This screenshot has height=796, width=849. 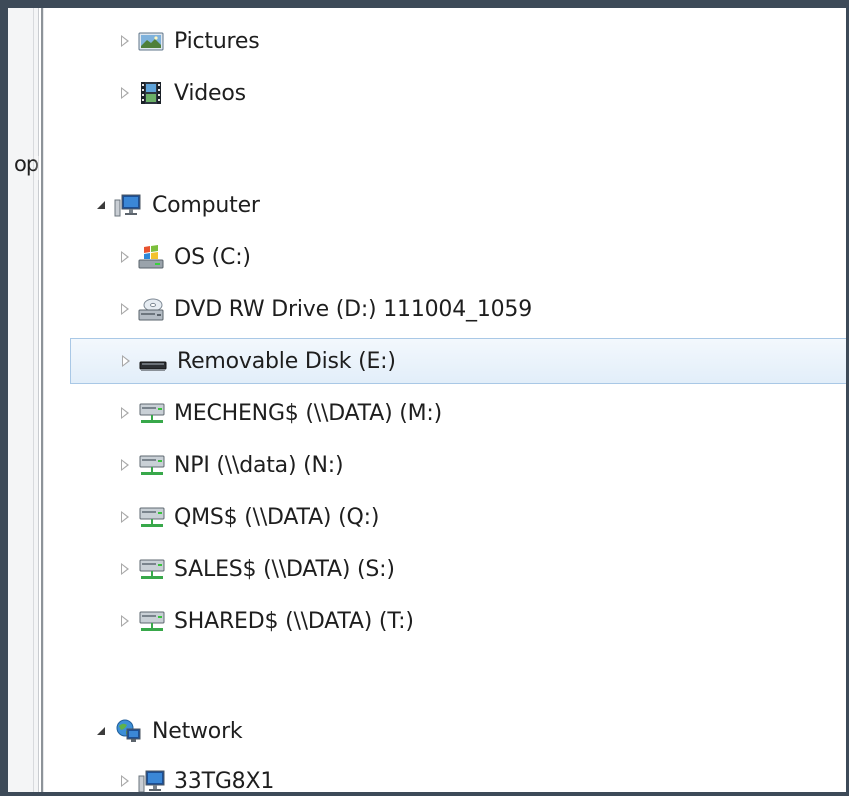 What do you see at coordinates (445, 621) in the screenshot?
I see `tree-item-drive-t: SHARED$ (\\DATA) (T:)` at bounding box center [445, 621].